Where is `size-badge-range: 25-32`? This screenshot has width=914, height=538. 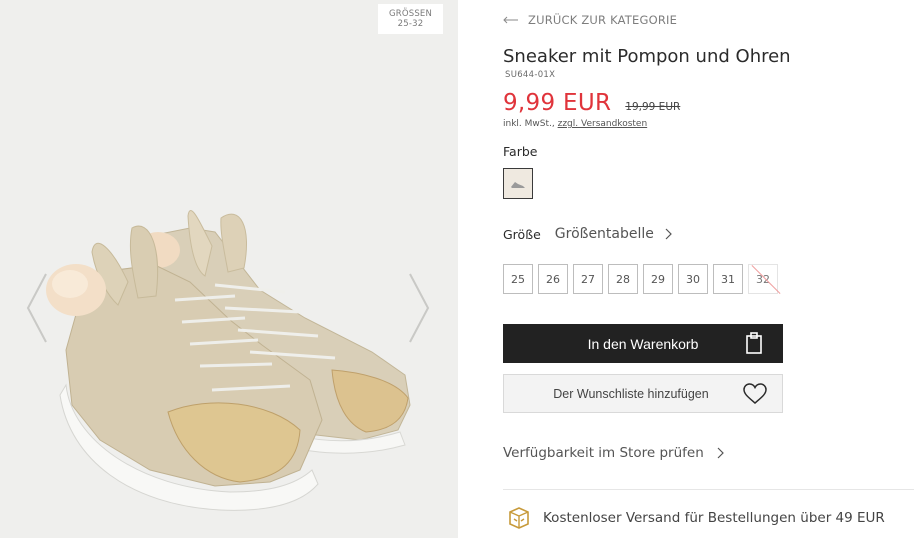
size-badge-range: 25-32 is located at coordinates (410, 24).